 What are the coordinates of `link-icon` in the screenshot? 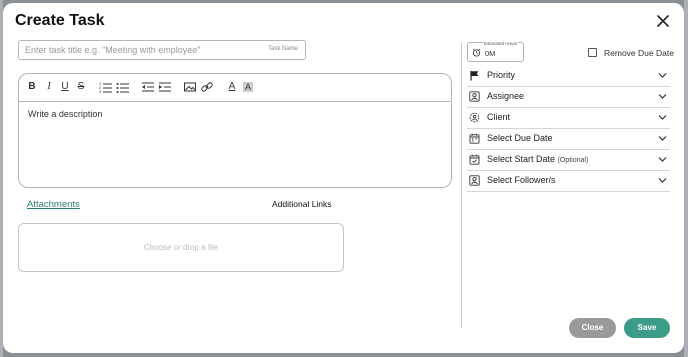 It's located at (207, 87).